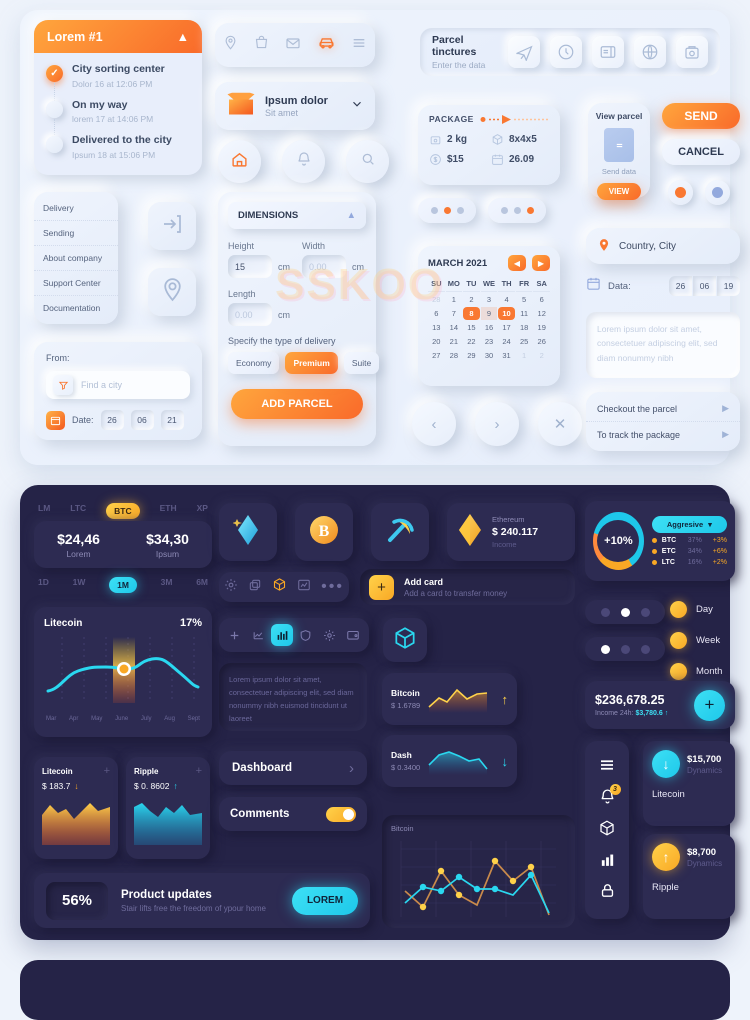 The image size is (750, 1020). Describe the element at coordinates (663, 246) in the screenshot. I see `country-city-field: Country, City` at that location.